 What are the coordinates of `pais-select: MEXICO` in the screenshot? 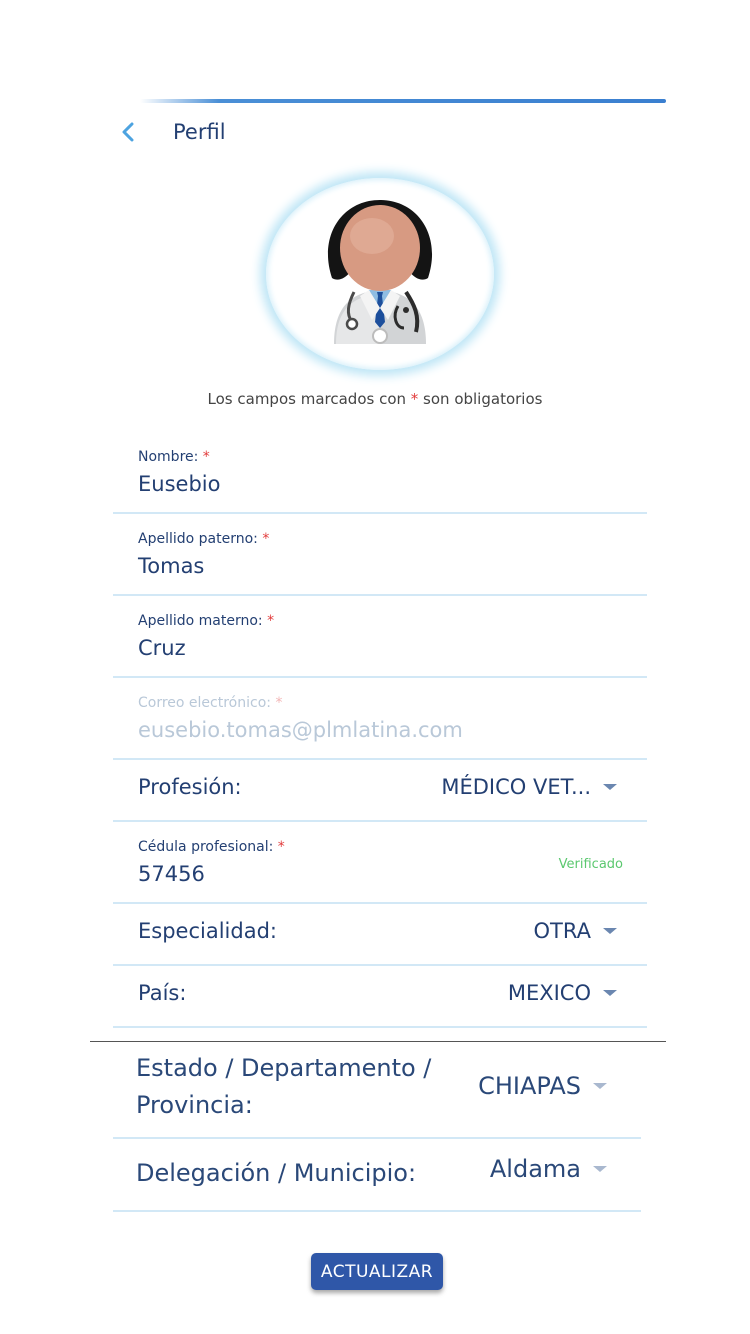 It's located at (562, 993).